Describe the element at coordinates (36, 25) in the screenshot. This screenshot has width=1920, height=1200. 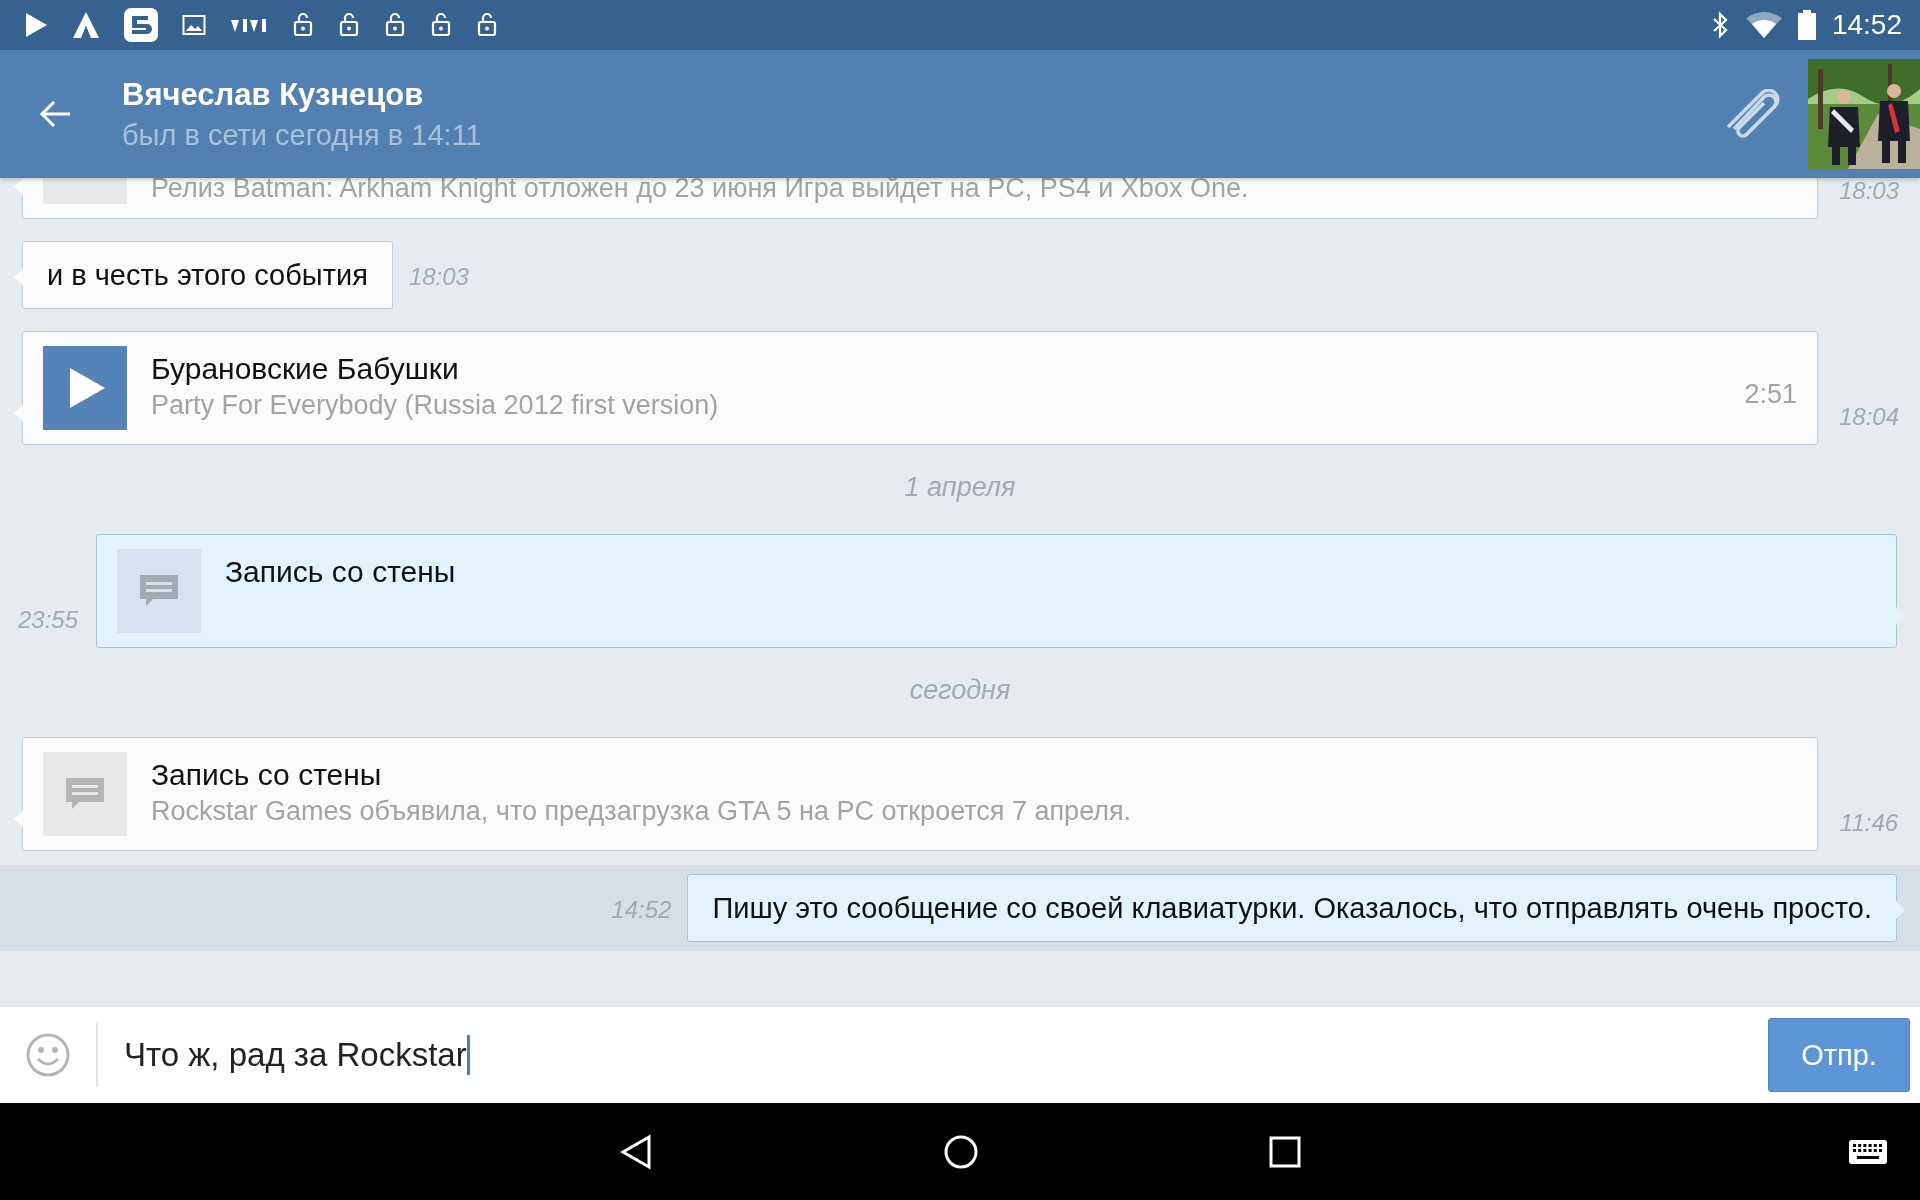
I see `play-icon` at that location.